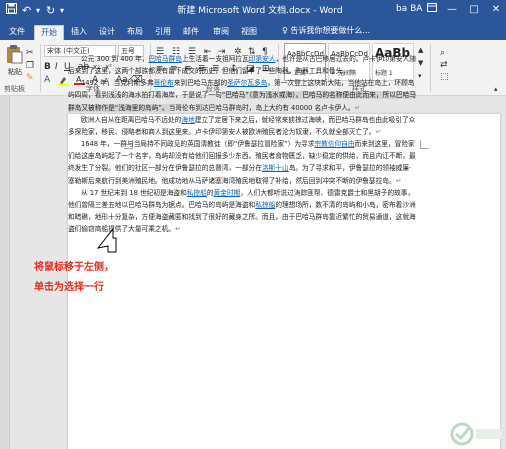 The height and width of the screenshot is (449, 506). Describe the element at coordinates (221, 32) in the screenshot. I see `tab-review: 审阅` at that location.